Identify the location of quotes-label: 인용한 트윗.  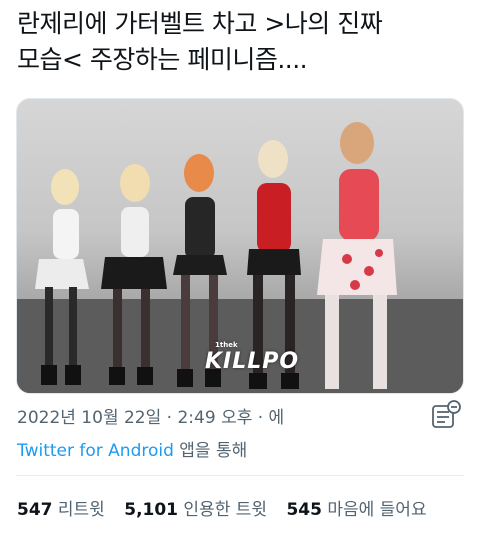
(225, 510).